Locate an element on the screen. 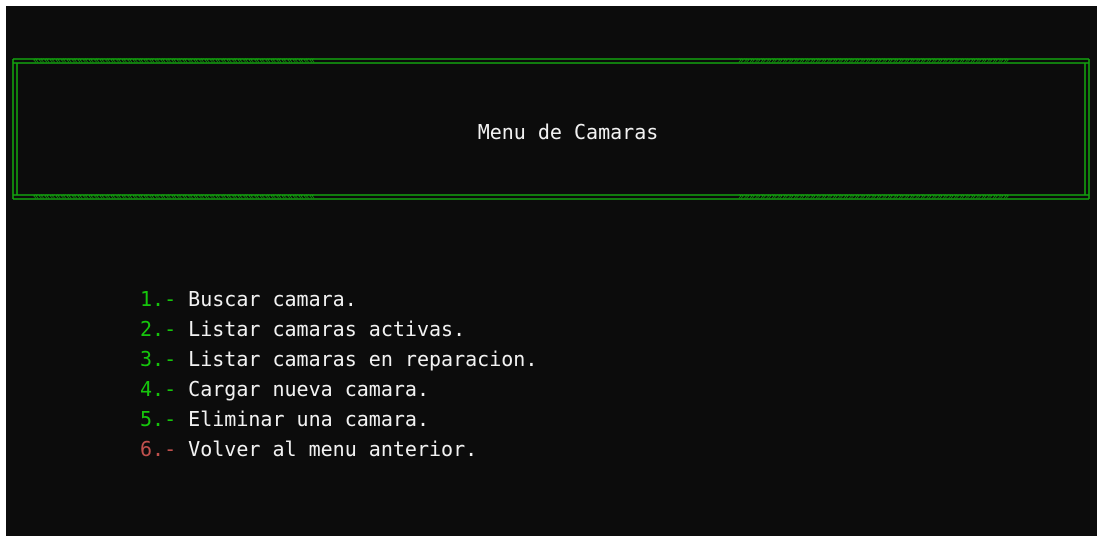  menu-title: Menu de Camaras is located at coordinates (568, 132).